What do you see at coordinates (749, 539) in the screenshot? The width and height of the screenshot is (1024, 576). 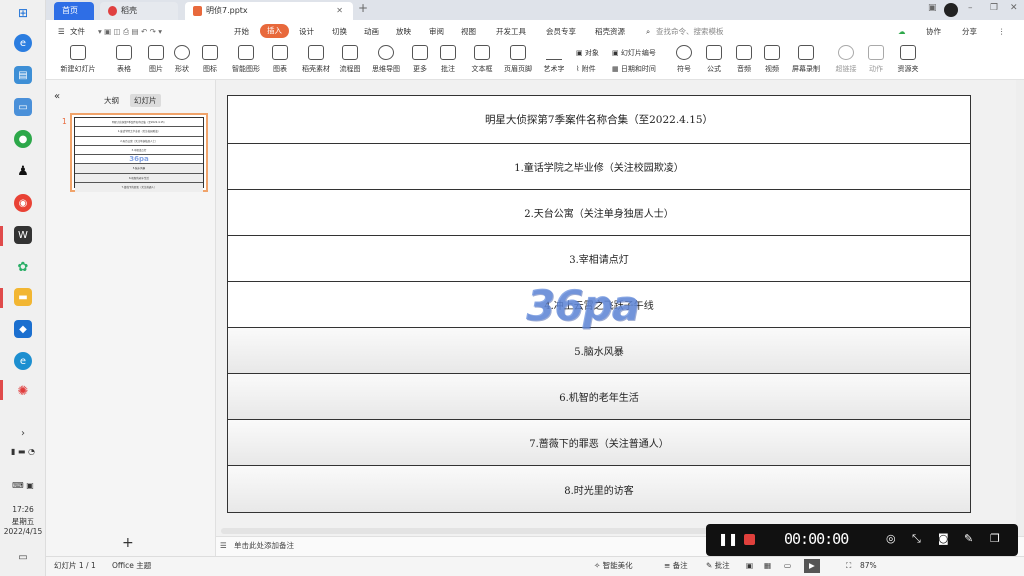 I see `stop-icon` at bounding box center [749, 539].